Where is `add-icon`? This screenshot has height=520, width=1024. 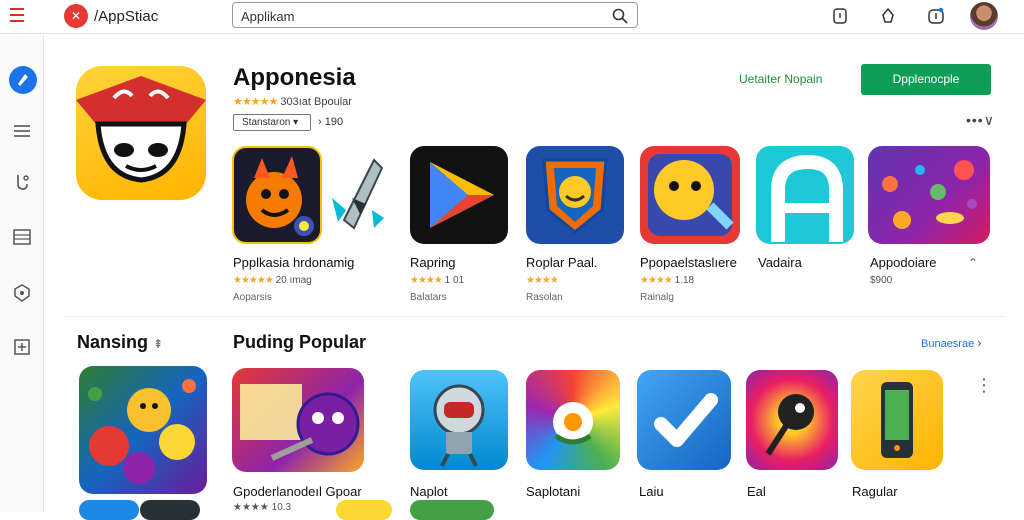 add-icon is located at coordinates (22, 347).